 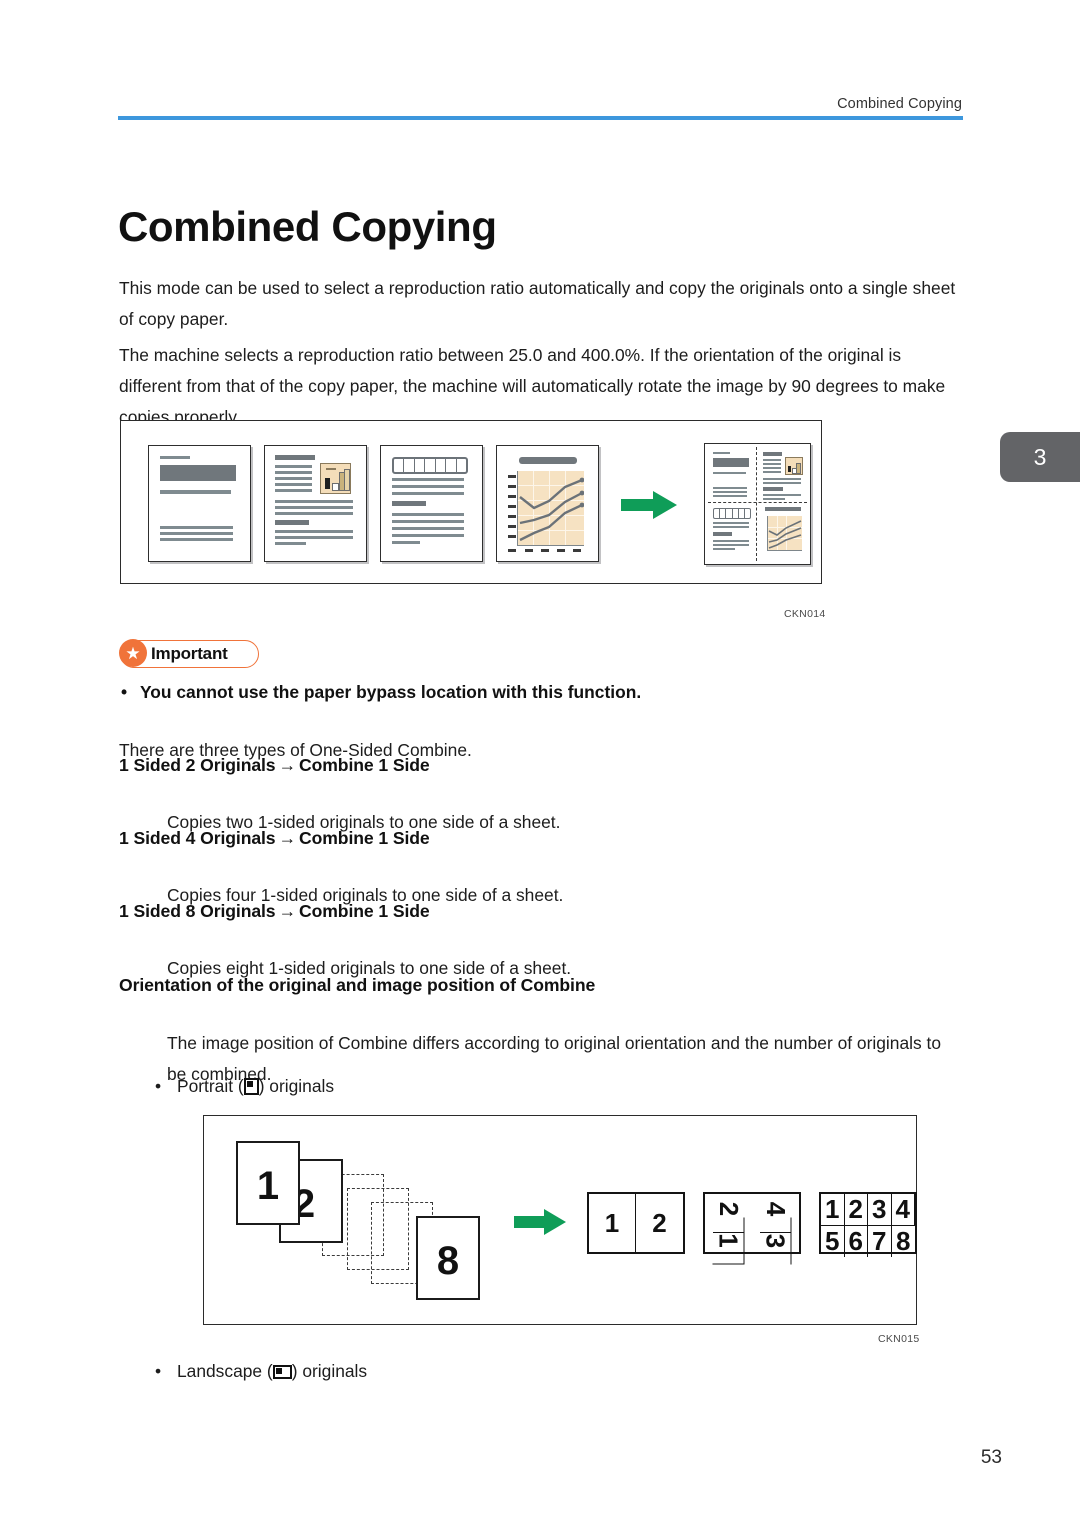 What do you see at coordinates (757, 504) in the screenshot?
I see `combined-output-sheet` at bounding box center [757, 504].